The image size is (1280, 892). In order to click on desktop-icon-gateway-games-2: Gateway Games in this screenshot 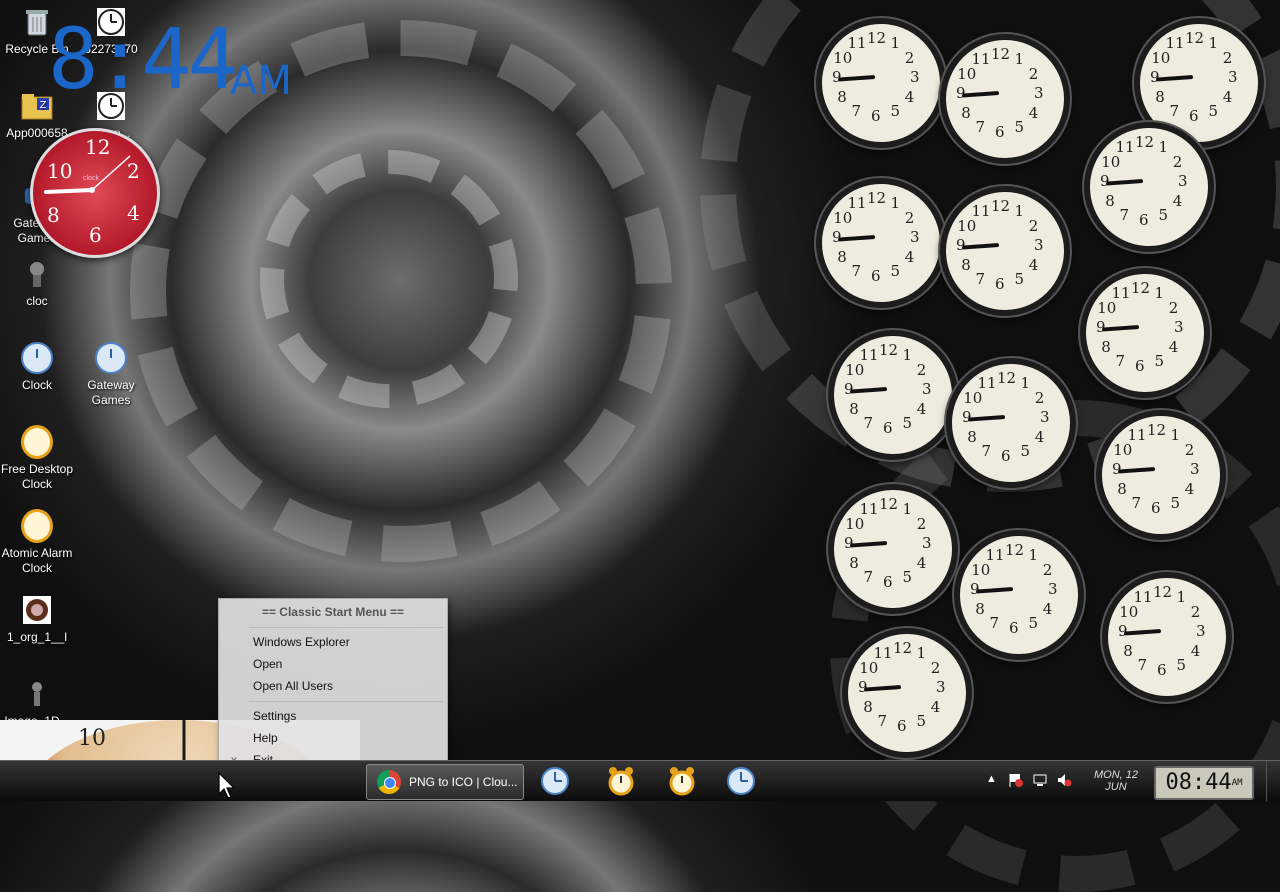, I will do `click(111, 375)`.